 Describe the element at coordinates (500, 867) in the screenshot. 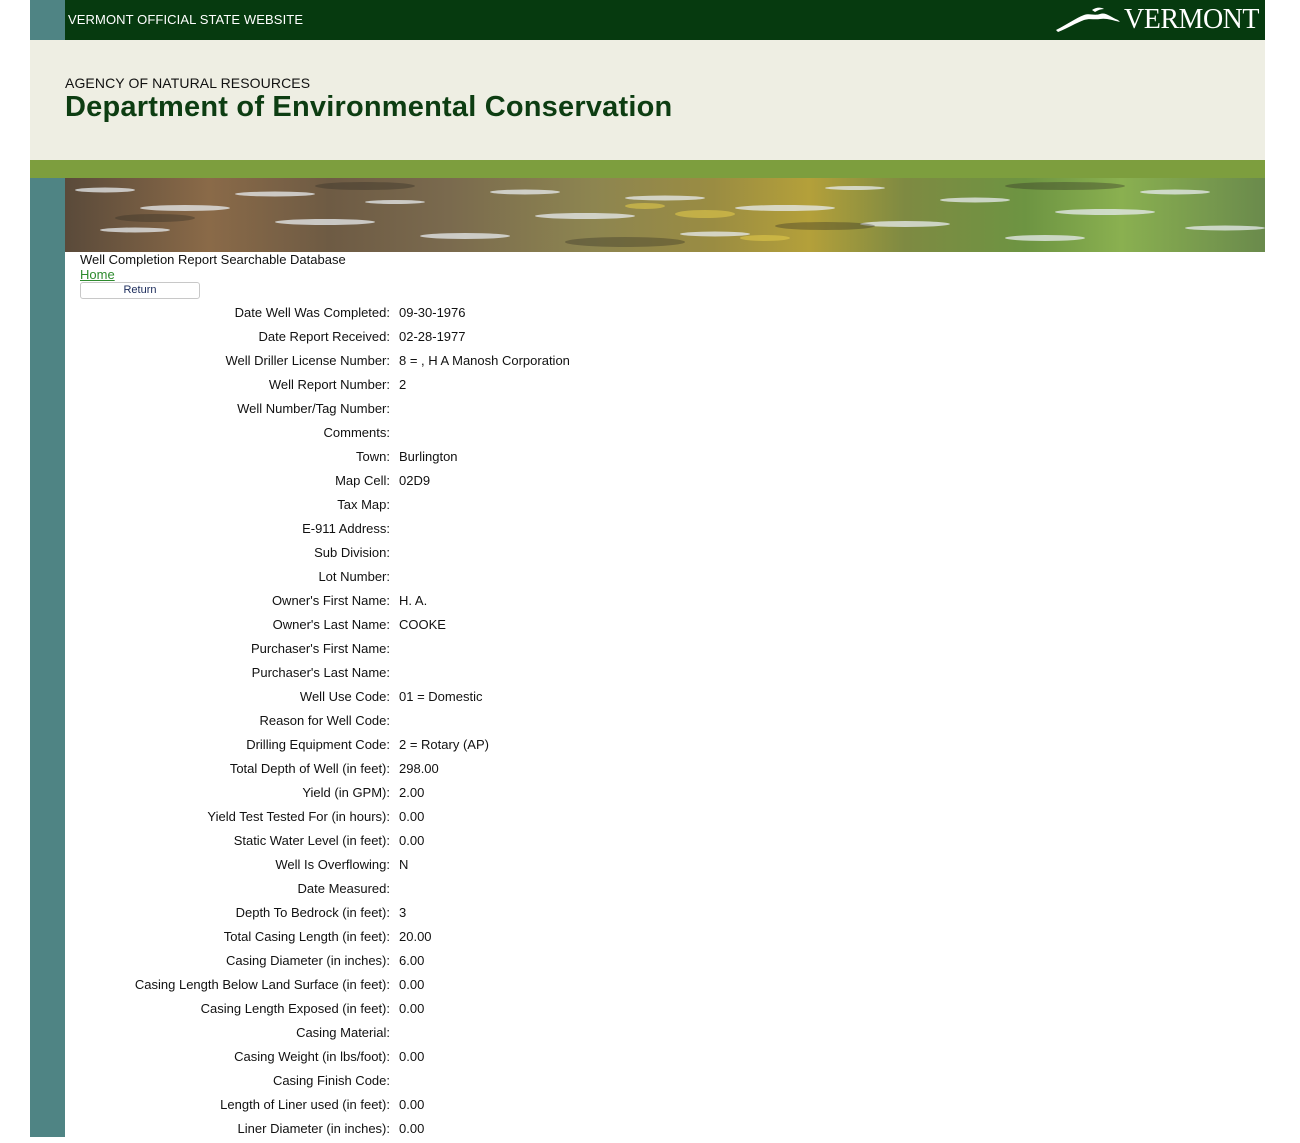

I see `field-row: Well Is Overflowing: N` at that location.